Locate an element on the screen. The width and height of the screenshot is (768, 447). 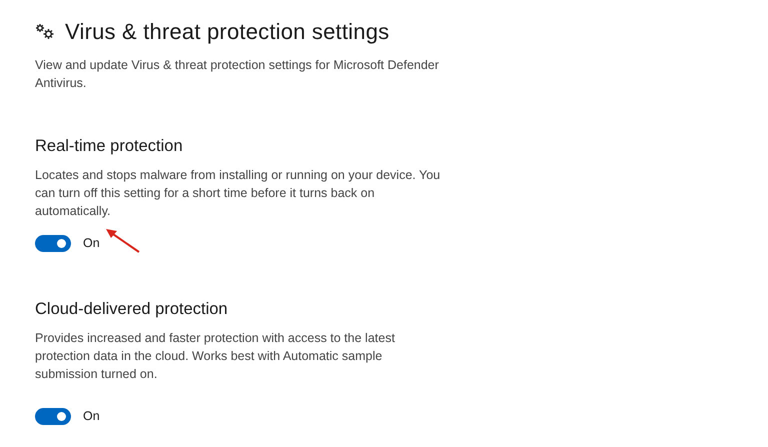
section-heading: Cloud-delivered protection is located at coordinates (132, 309).